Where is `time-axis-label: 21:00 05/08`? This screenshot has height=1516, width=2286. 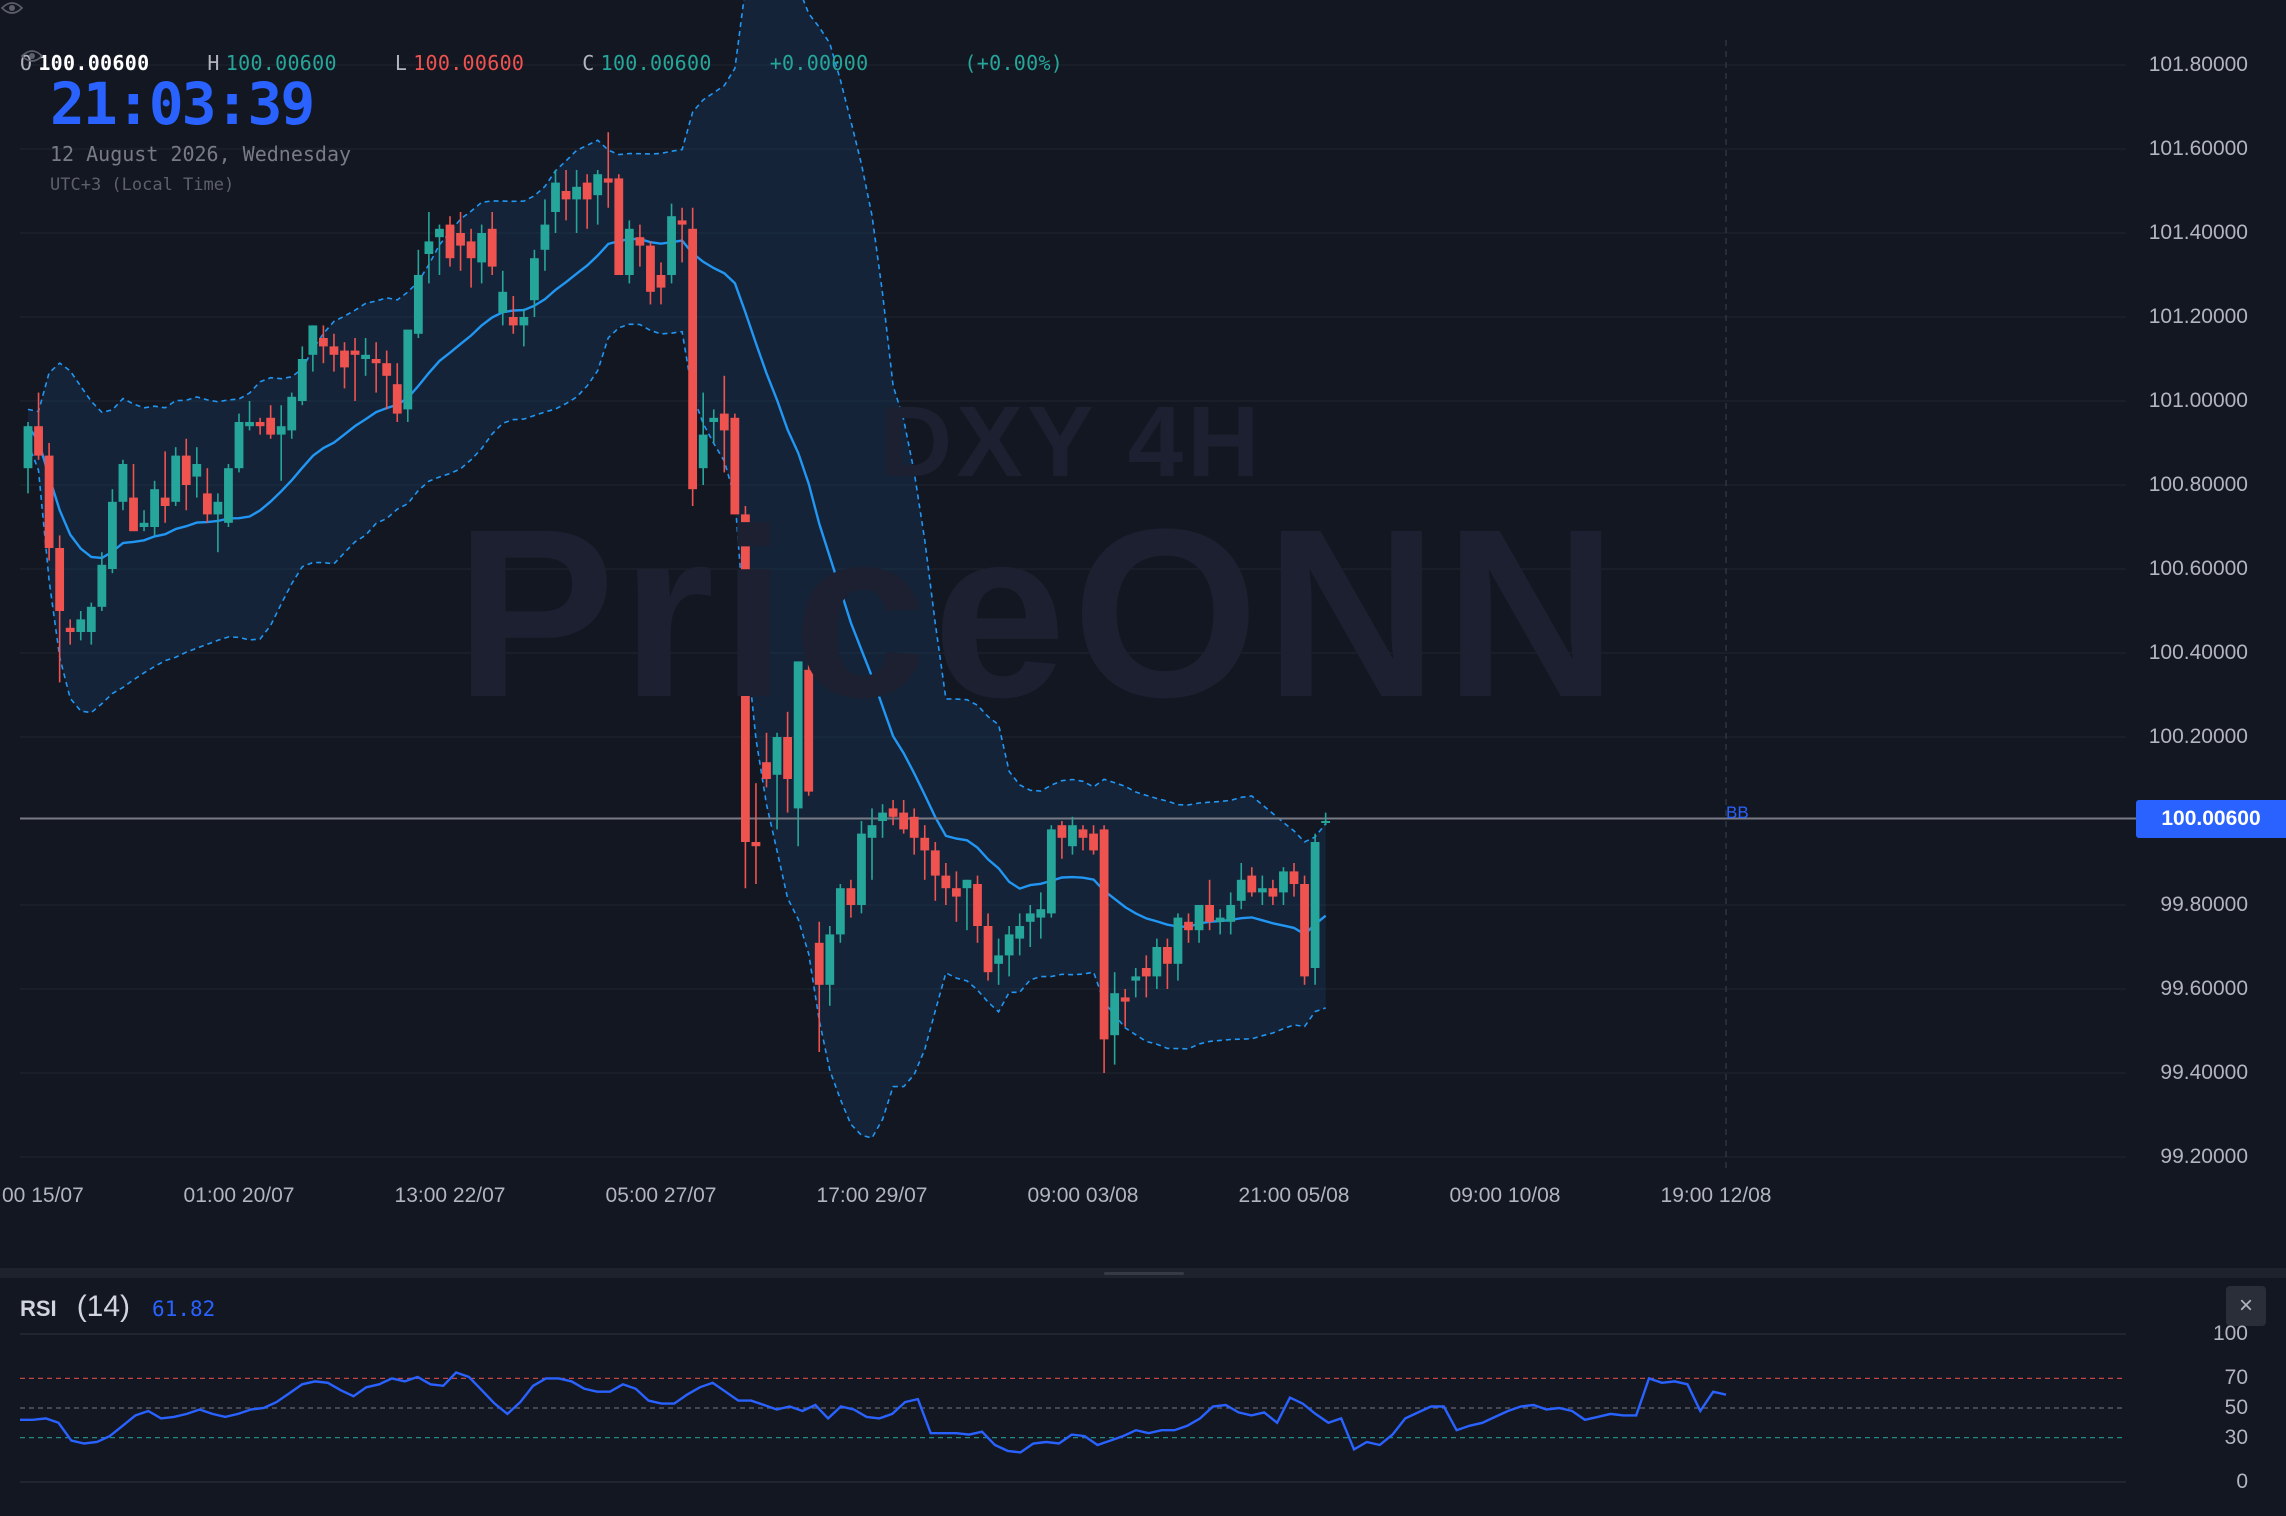
time-axis-label: 21:00 05/08 is located at coordinates (1294, 1195).